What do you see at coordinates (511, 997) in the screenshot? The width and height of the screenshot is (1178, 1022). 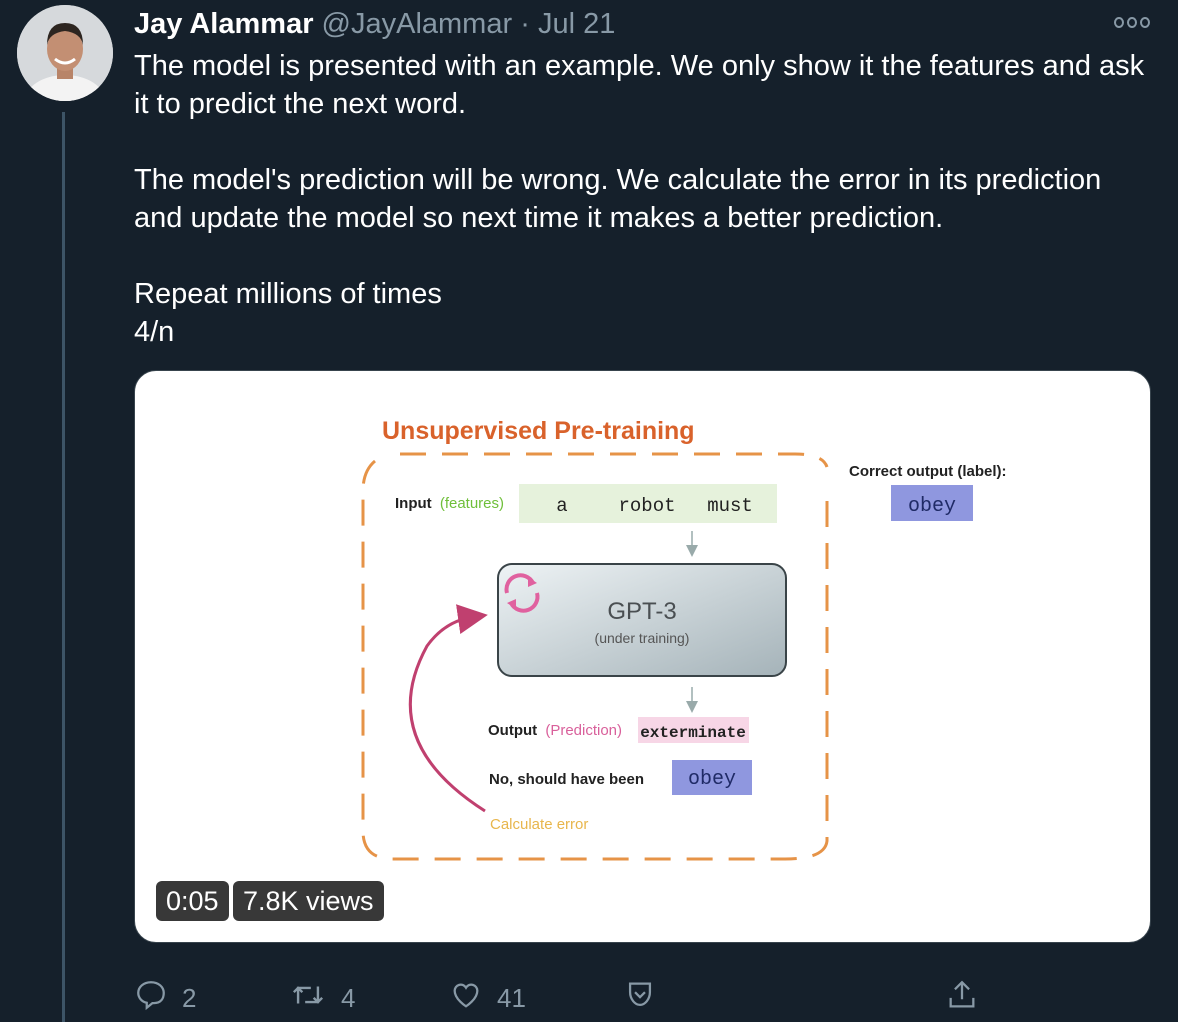 I see `like-count: 41` at bounding box center [511, 997].